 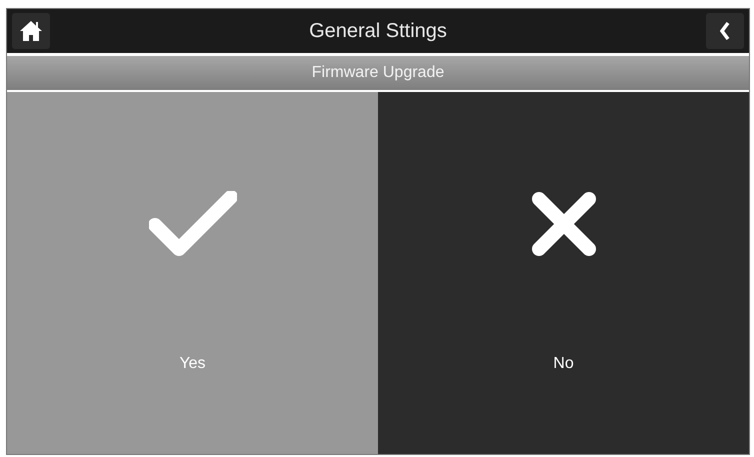 What do you see at coordinates (563, 224) in the screenshot?
I see `close-icon` at bounding box center [563, 224].